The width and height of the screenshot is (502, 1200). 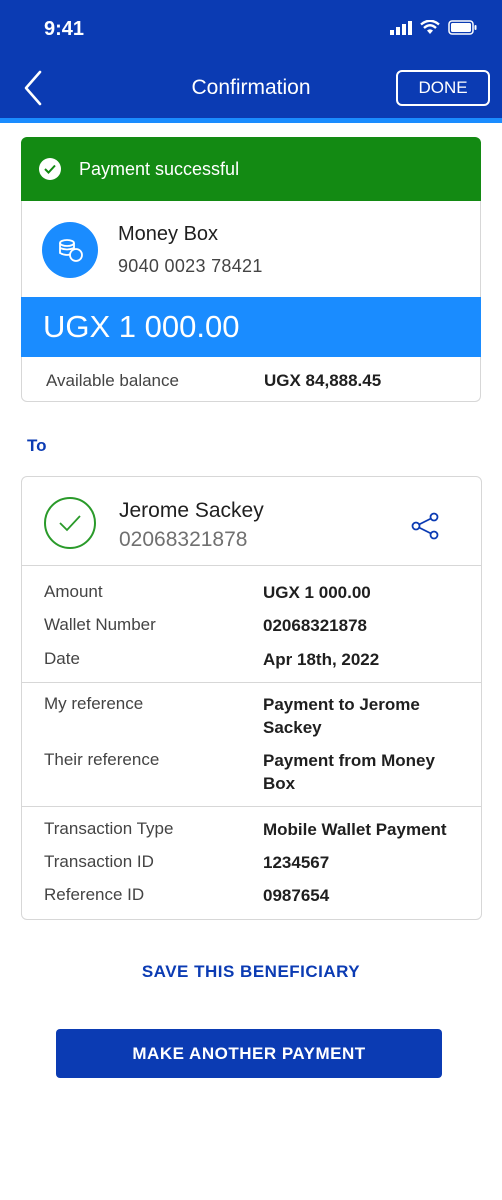 I want to click on status-time: 9:41, so click(x=64, y=29).